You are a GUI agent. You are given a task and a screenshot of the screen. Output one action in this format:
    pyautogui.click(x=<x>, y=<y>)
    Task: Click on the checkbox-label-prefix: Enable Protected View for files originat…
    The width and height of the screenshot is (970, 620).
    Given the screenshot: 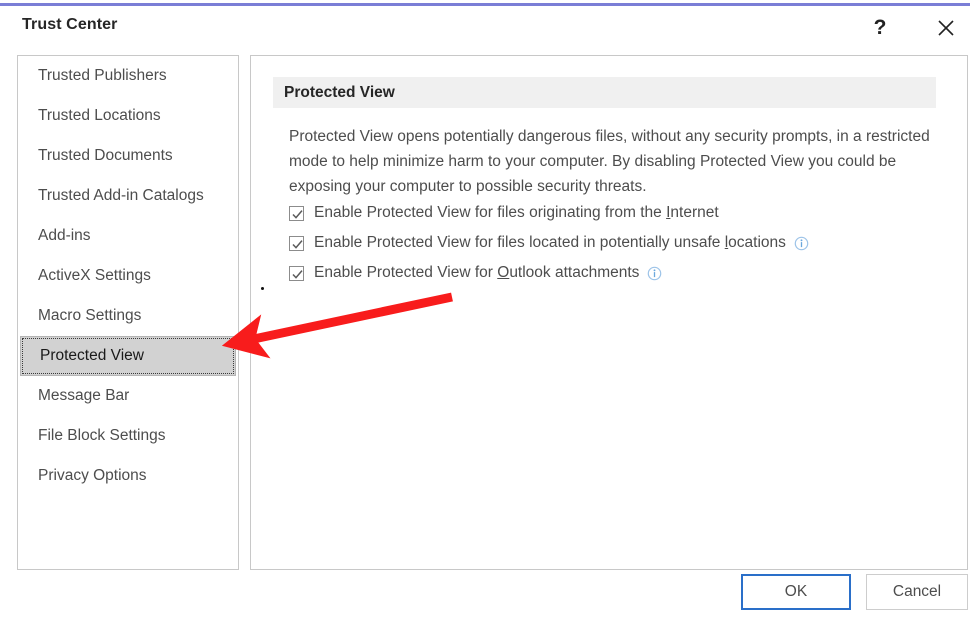 What is the action you would take?
    pyautogui.click(x=490, y=212)
    